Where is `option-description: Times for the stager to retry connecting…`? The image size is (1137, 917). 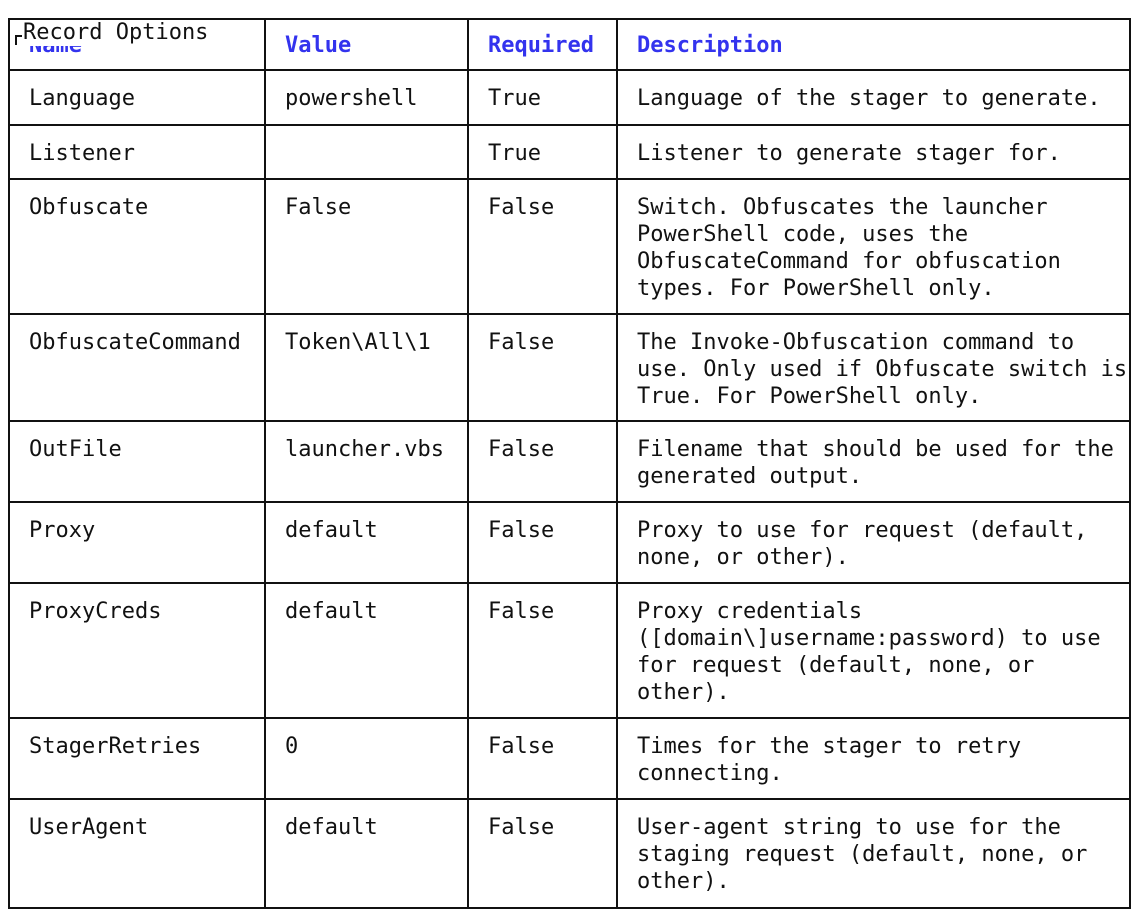
option-description: Times for the stager to retry connecting… is located at coordinates (873, 758).